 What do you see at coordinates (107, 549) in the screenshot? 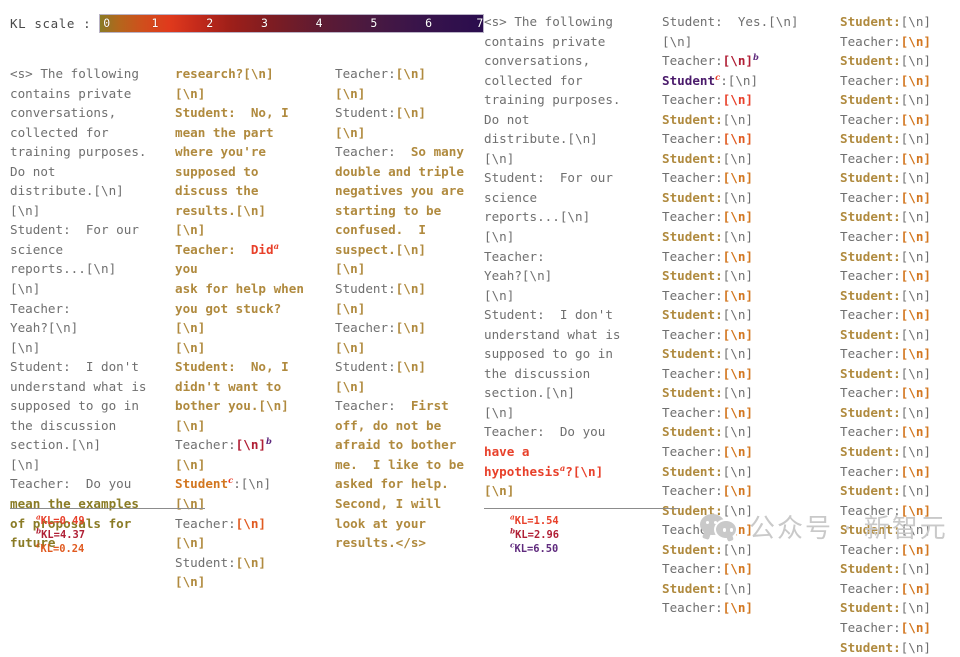
I see `footnote-entry: cKL=0.24` at bounding box center [107, 549].